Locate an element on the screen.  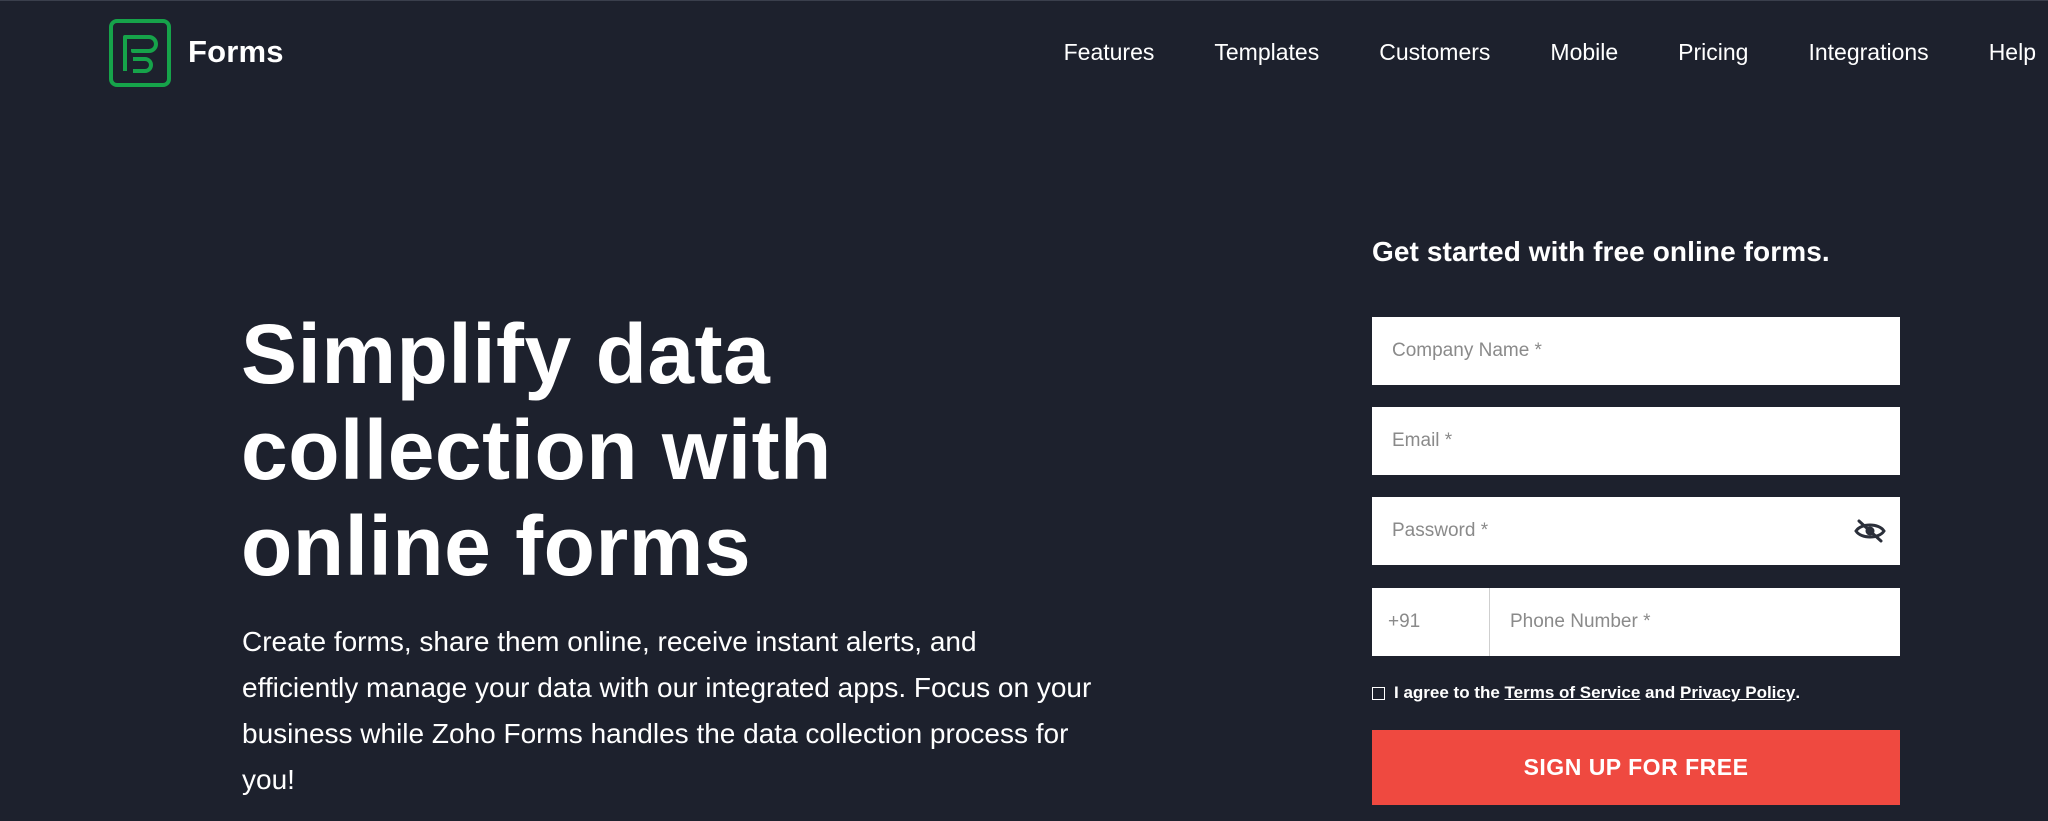
eye-slash-icon is located at coordinates (1870, 531).